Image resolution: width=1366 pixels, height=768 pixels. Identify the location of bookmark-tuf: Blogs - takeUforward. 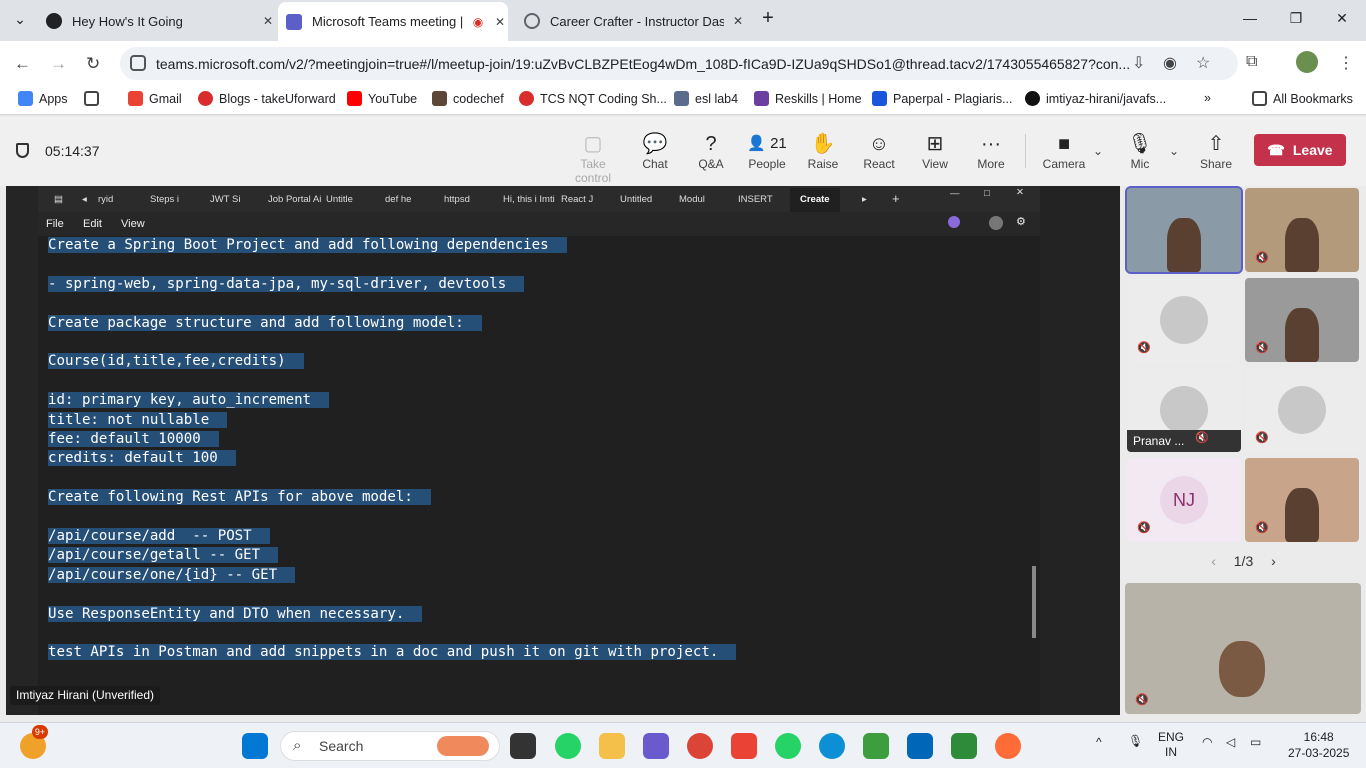
(267, 98).